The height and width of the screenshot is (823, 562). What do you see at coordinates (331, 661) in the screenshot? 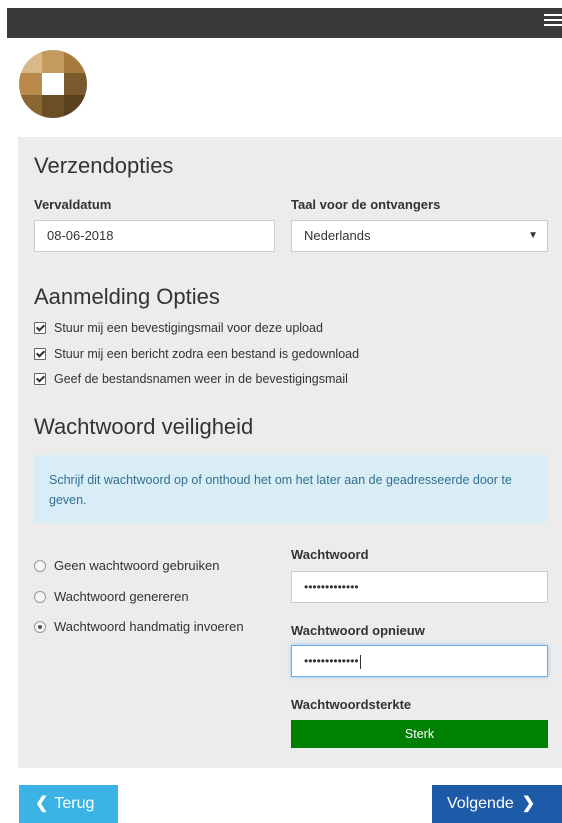
I see `password-repeat-value: •••••••••••••` at bounding box center [331, 661].